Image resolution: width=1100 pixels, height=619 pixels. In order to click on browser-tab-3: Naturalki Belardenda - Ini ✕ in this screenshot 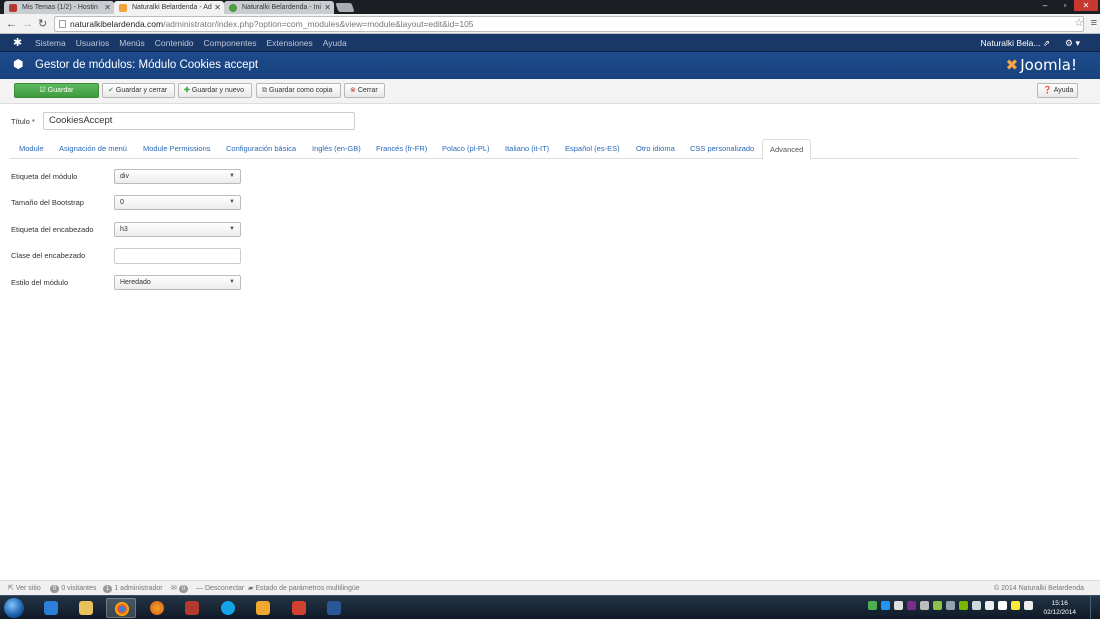, I will do `click(279, 7)`.